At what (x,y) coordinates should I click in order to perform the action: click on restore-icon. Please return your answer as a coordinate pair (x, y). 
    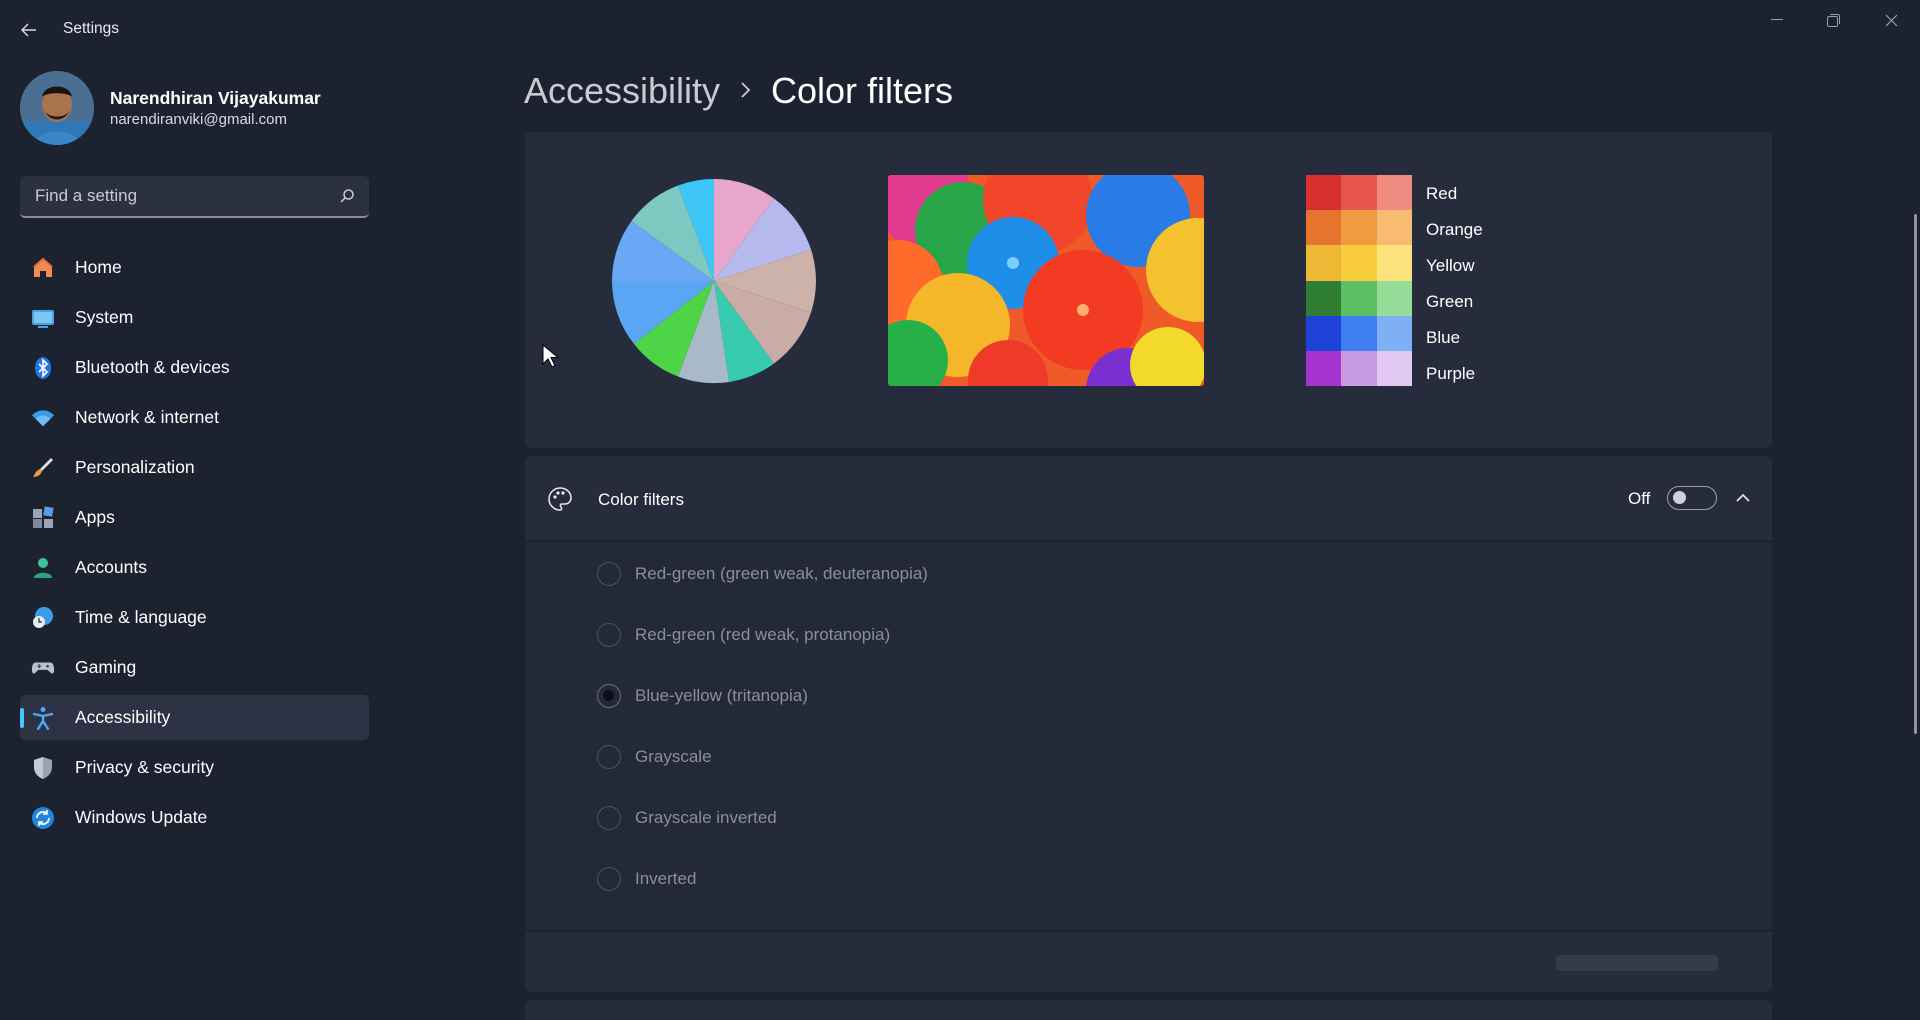
    Looking at the image, I should click on (1833, 20).